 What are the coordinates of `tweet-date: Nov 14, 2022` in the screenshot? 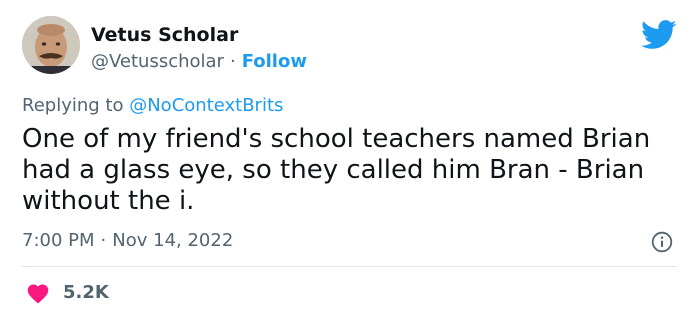 It's located at (172, 240).